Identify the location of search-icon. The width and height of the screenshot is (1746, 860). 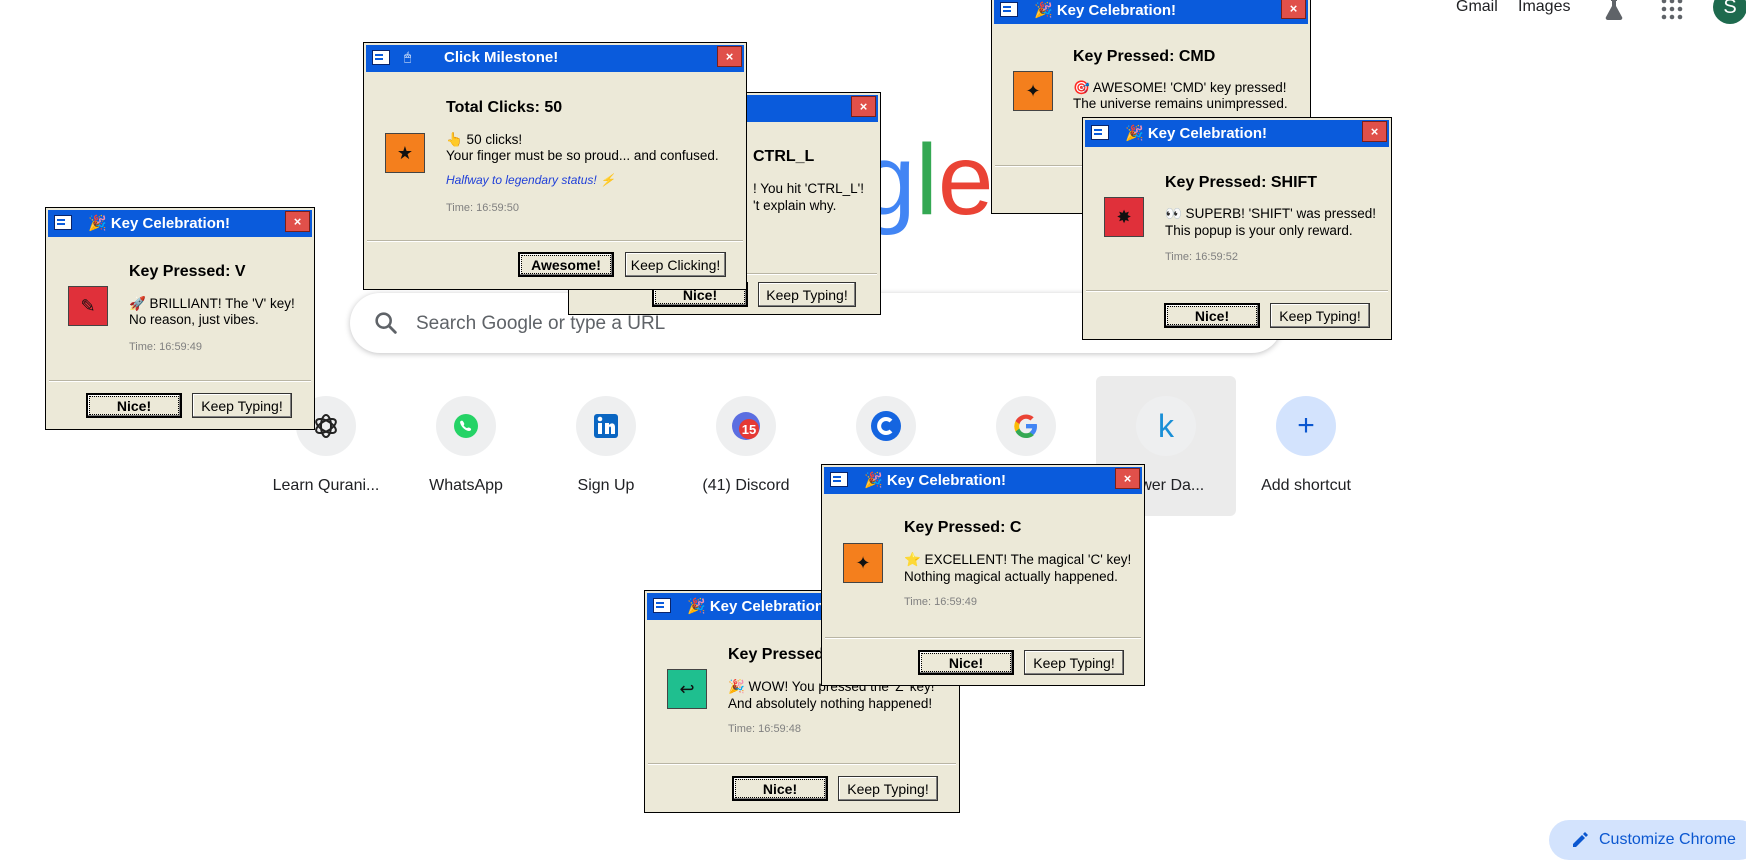
(386, 323).